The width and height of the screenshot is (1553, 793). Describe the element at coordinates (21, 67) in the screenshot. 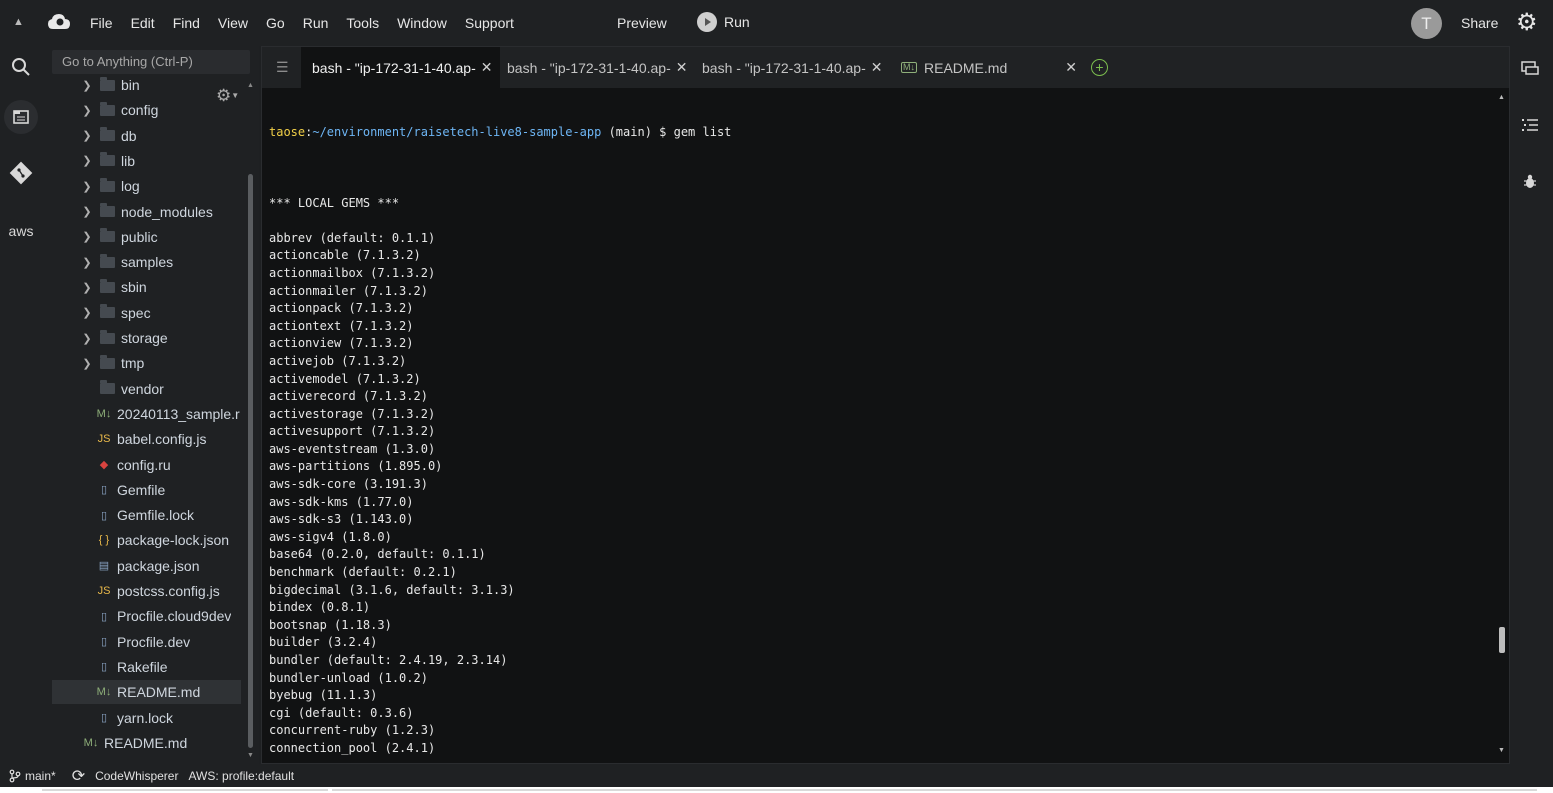

I see `search-icon` at that location.